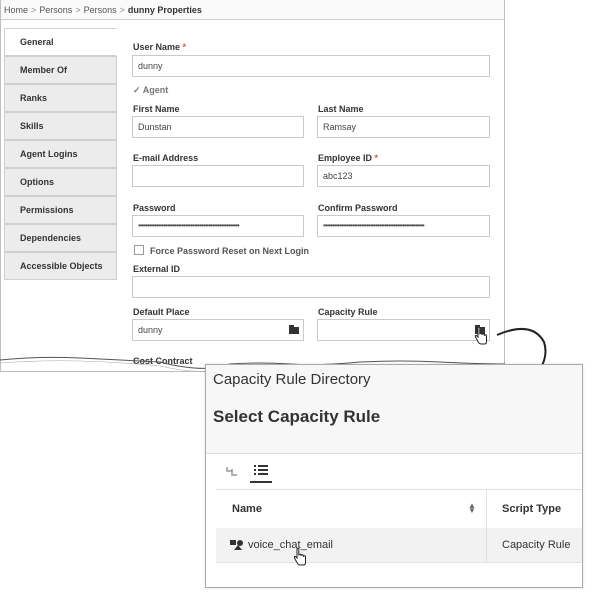 Image resolution: width=594 pixels, height=599 pixels. I want to click on capacity-rule-icon, so click(236, 545).